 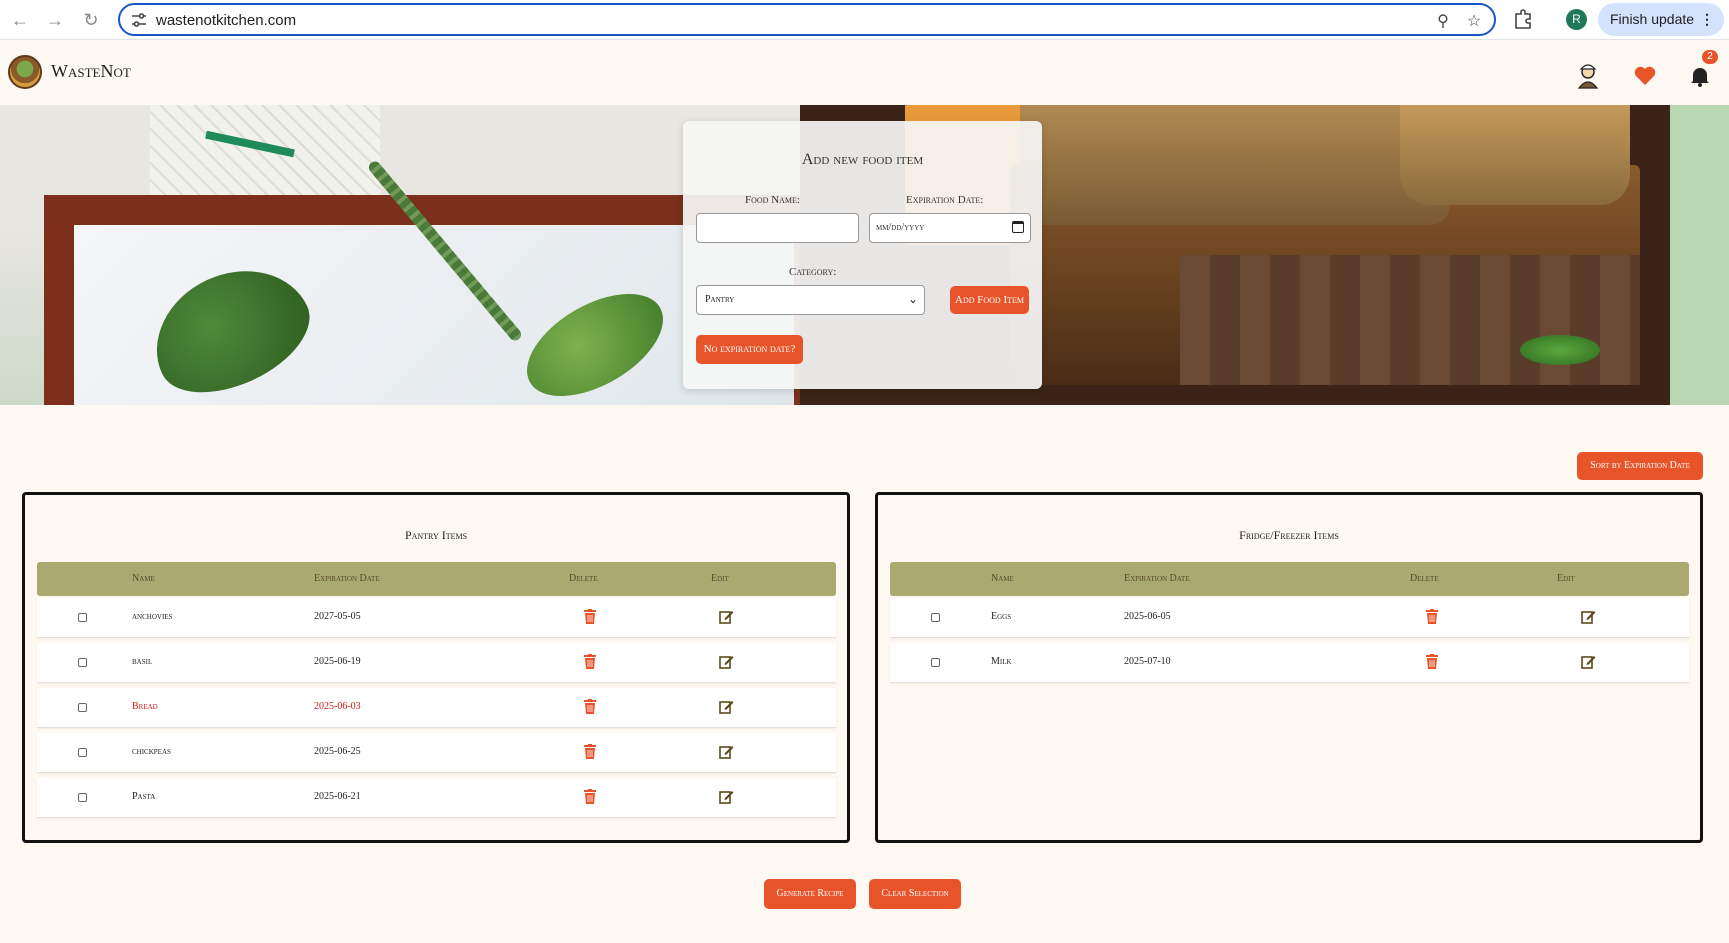 I want to click on brand-logo, so click(x=25, y=72).